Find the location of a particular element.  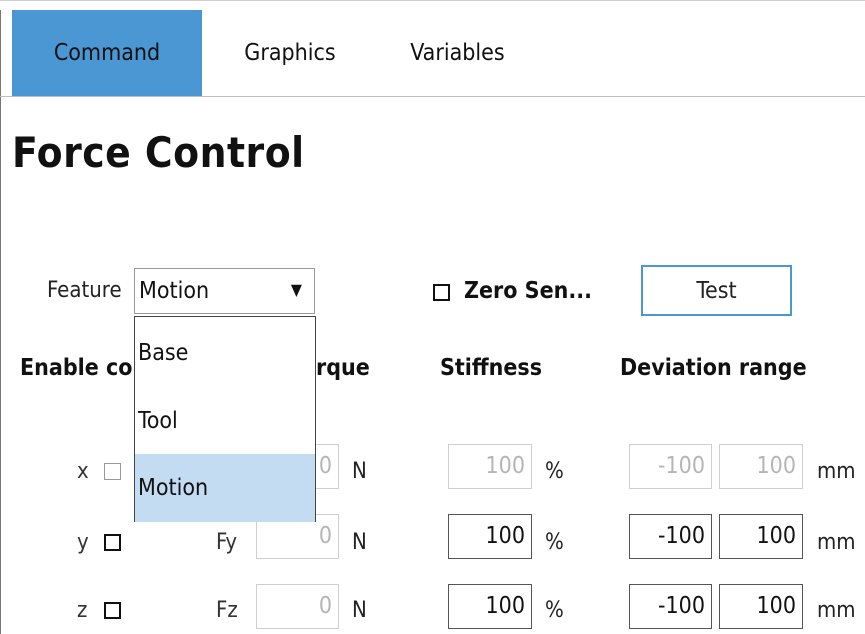

left-border is located at coordinates (6, 322).